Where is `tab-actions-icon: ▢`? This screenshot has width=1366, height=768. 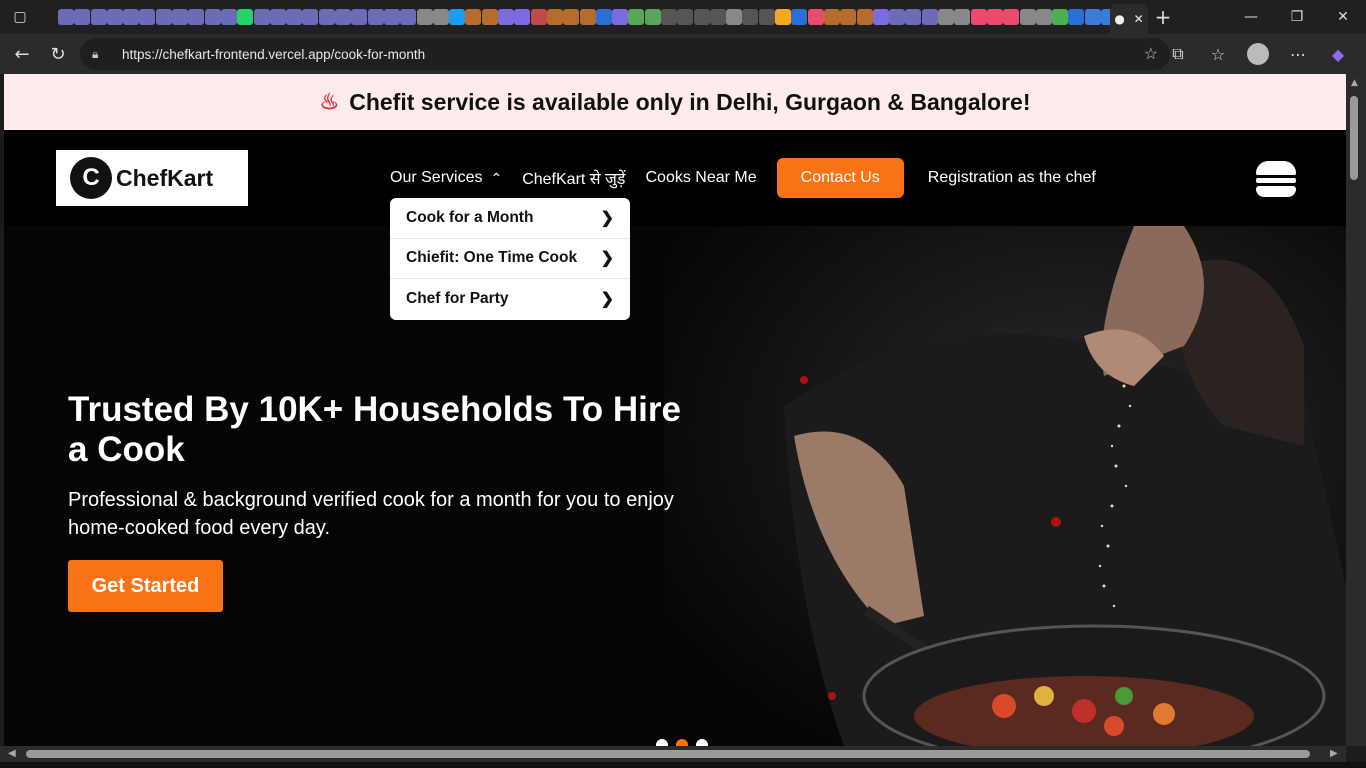 tab-actions-icon: ▢ is located at coordinates (20, 17).